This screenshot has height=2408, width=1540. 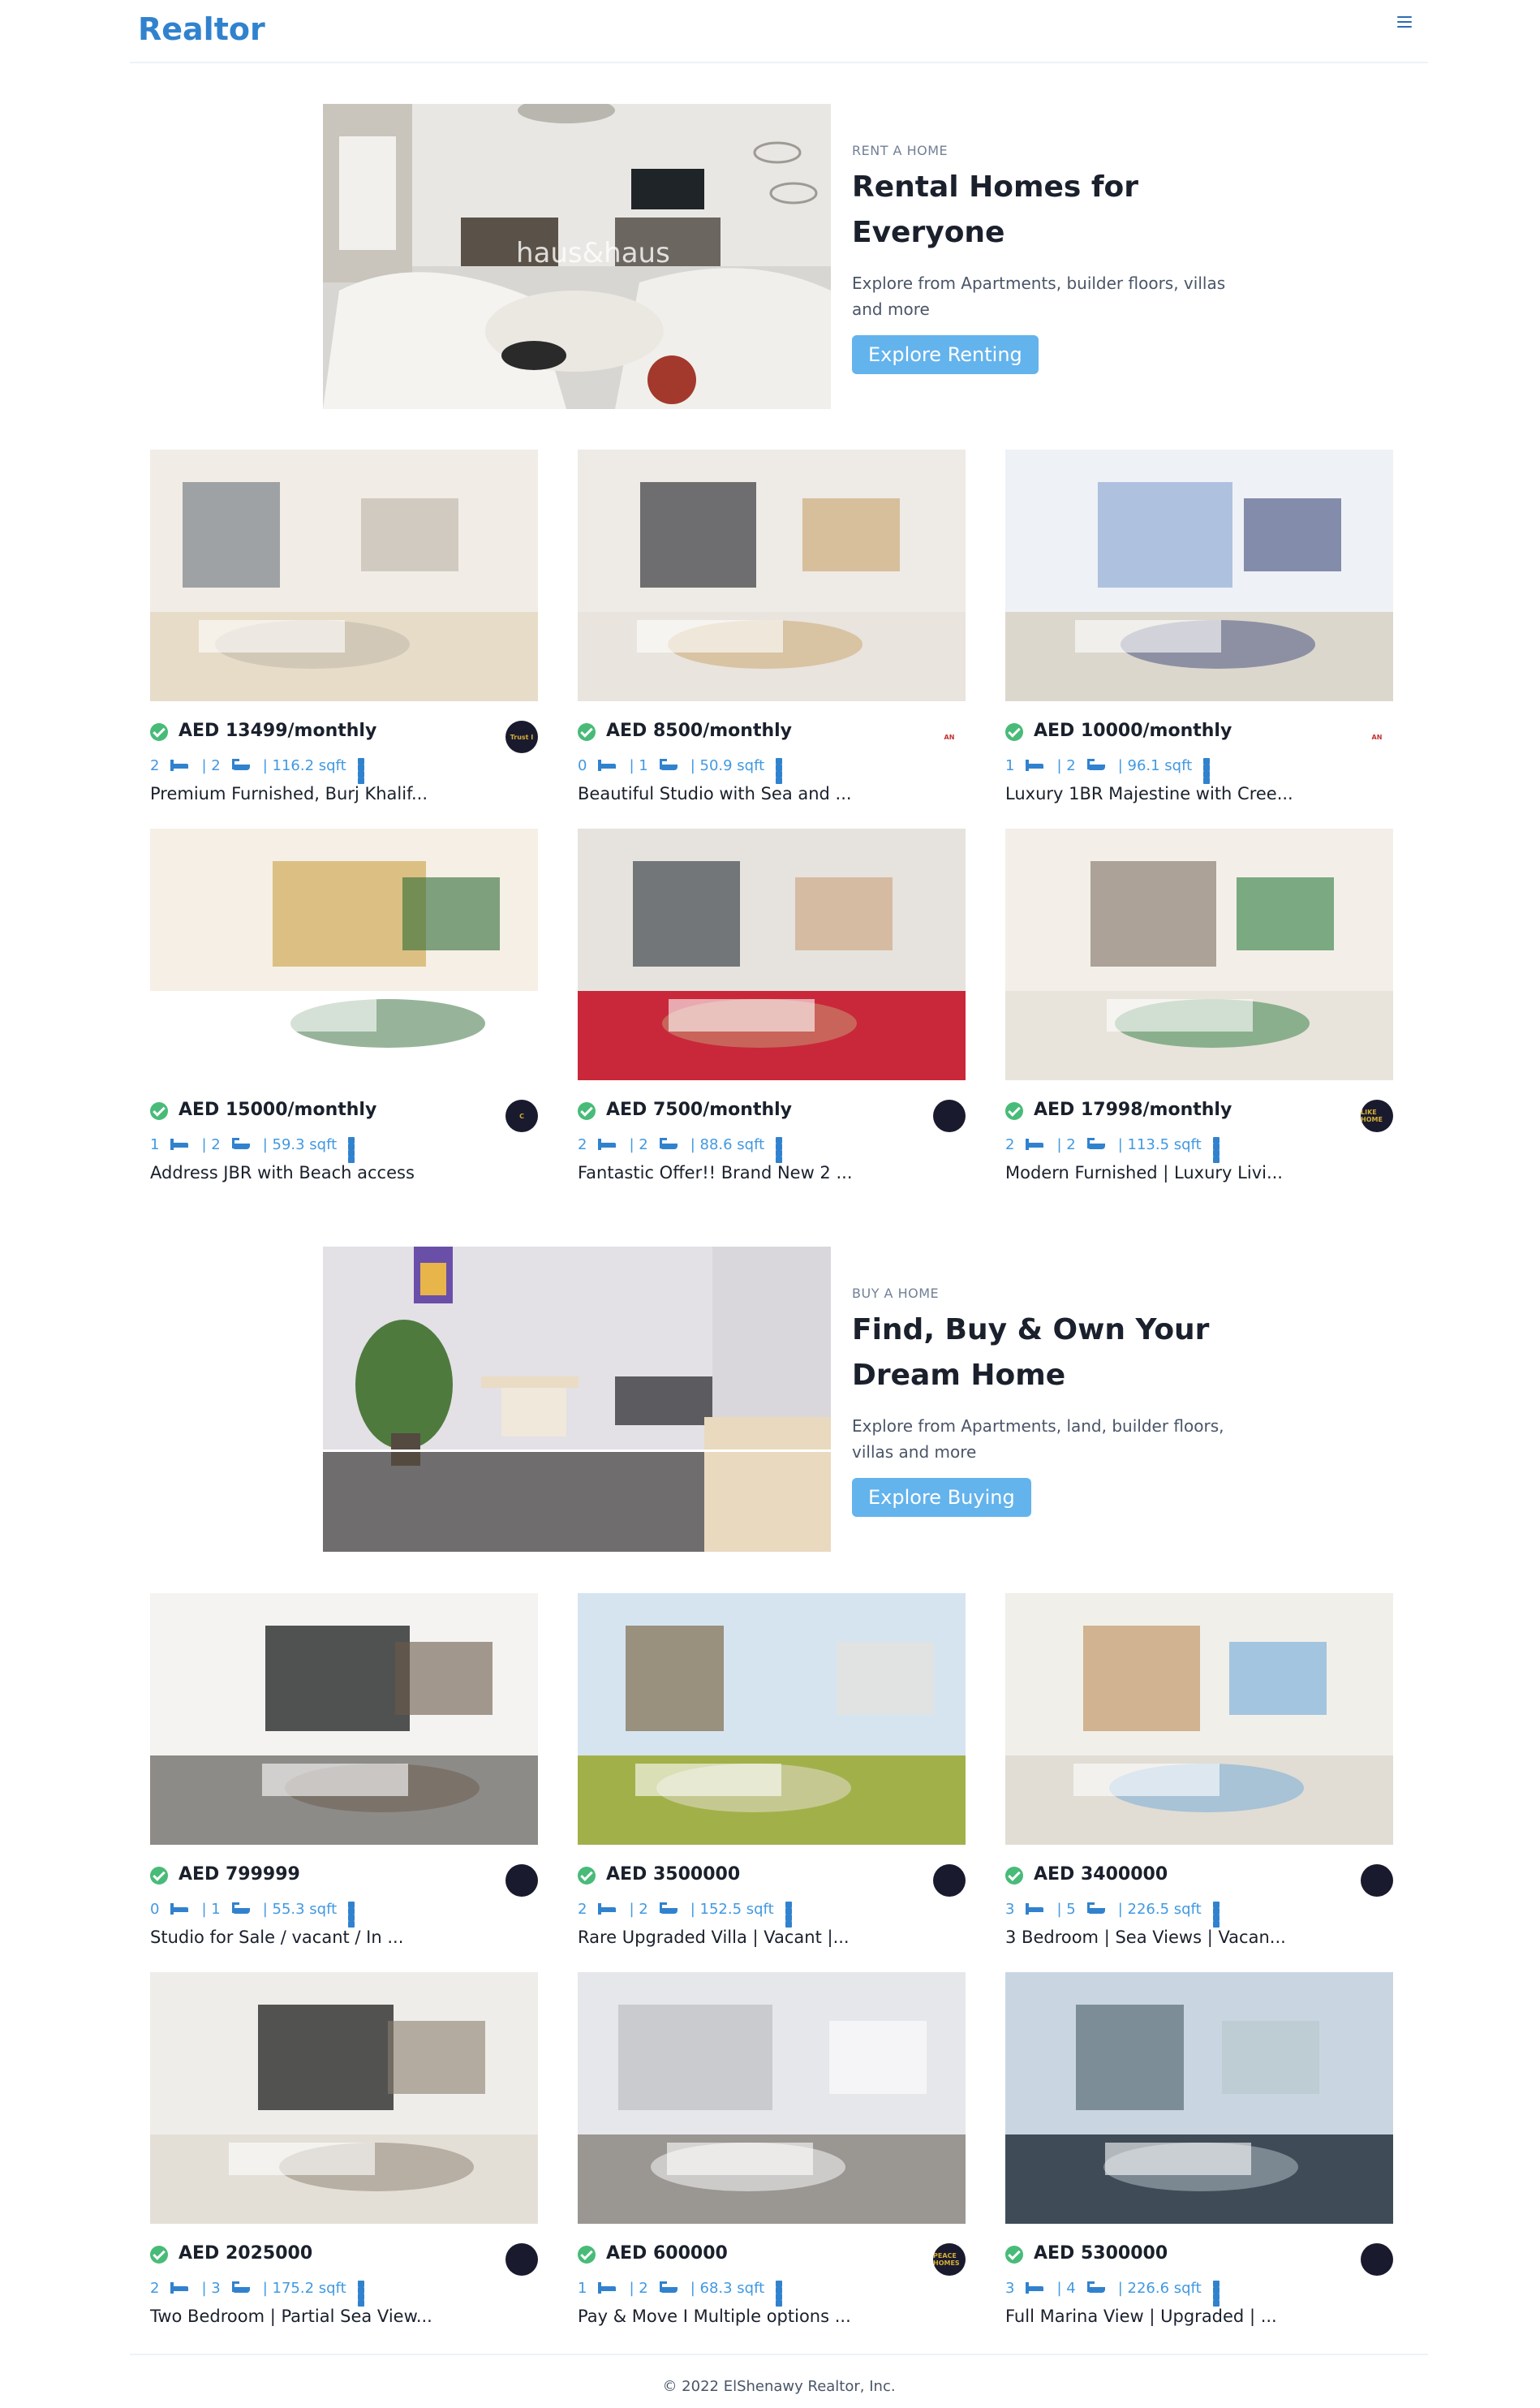 What do you see at coordinates (945, 355) in the screenshot?
I see `explore-renting-button: Explore Renting` at bounding box center [945, 355].